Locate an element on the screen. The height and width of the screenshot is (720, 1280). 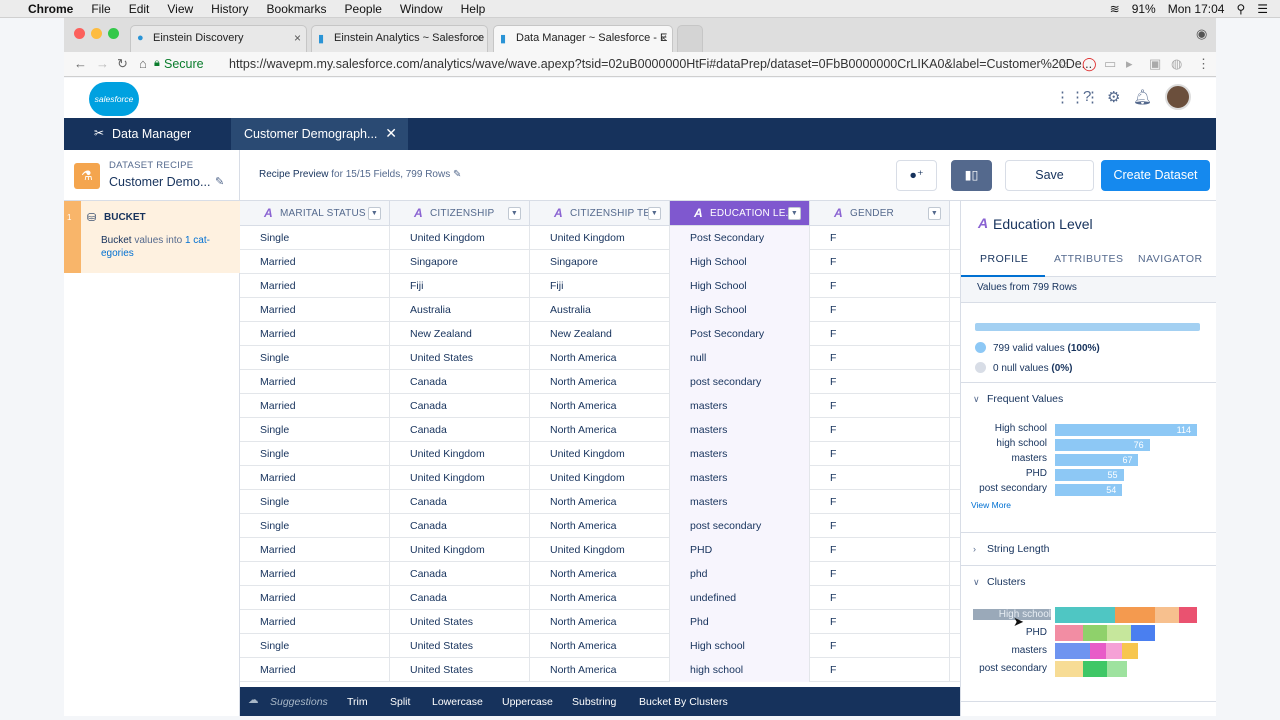
salesforce-logo: salesforce is located at coordinates (114, 99).